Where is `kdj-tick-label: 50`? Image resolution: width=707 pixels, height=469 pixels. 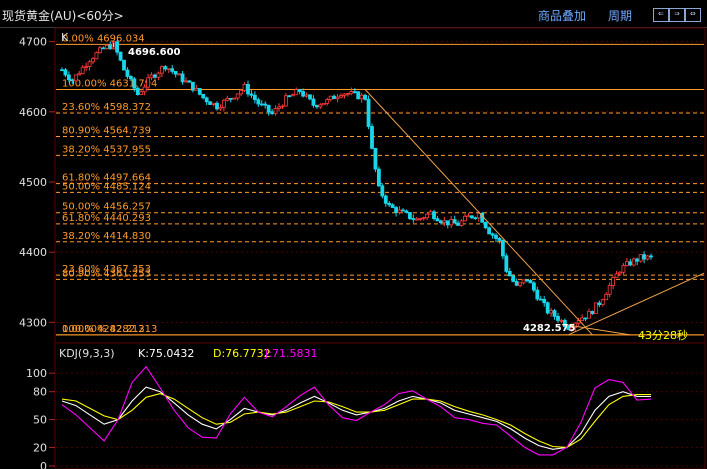
kdj-tick-label: 50 is located at coordinates (40, 420).